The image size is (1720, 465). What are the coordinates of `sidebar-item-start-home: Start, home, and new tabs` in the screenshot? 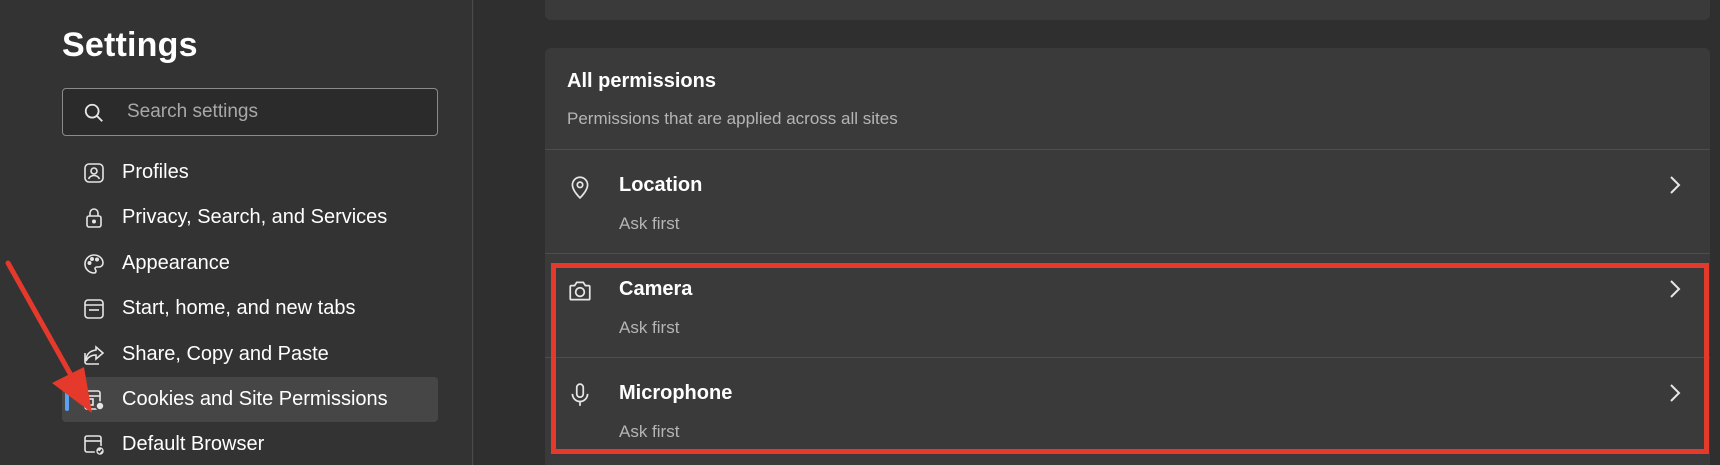 It's located at (250, 308).